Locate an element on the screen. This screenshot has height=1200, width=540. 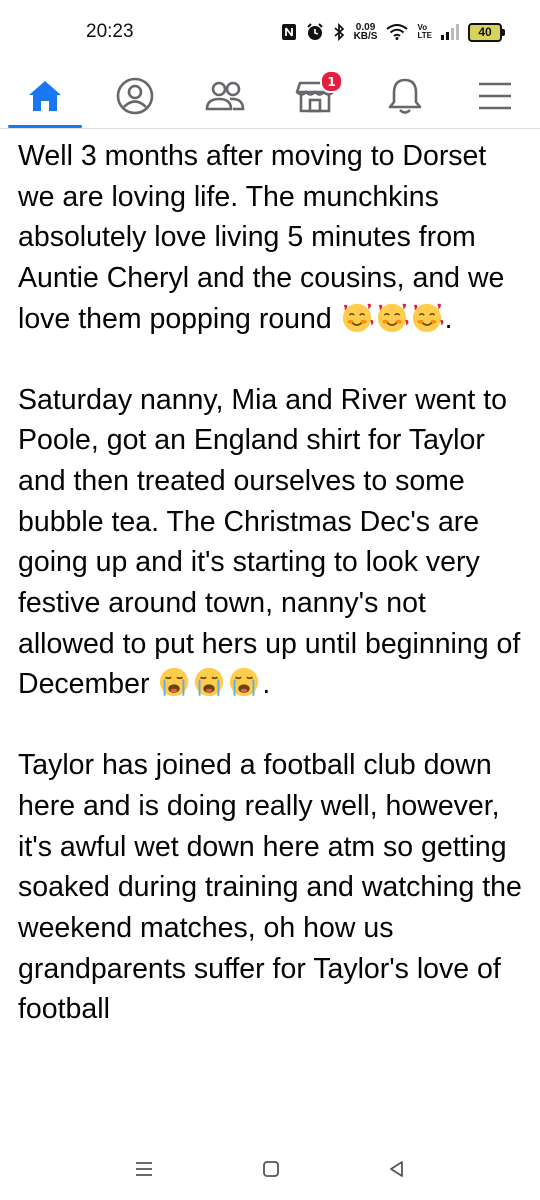
profile-icon is located at coordinates (135, 96).